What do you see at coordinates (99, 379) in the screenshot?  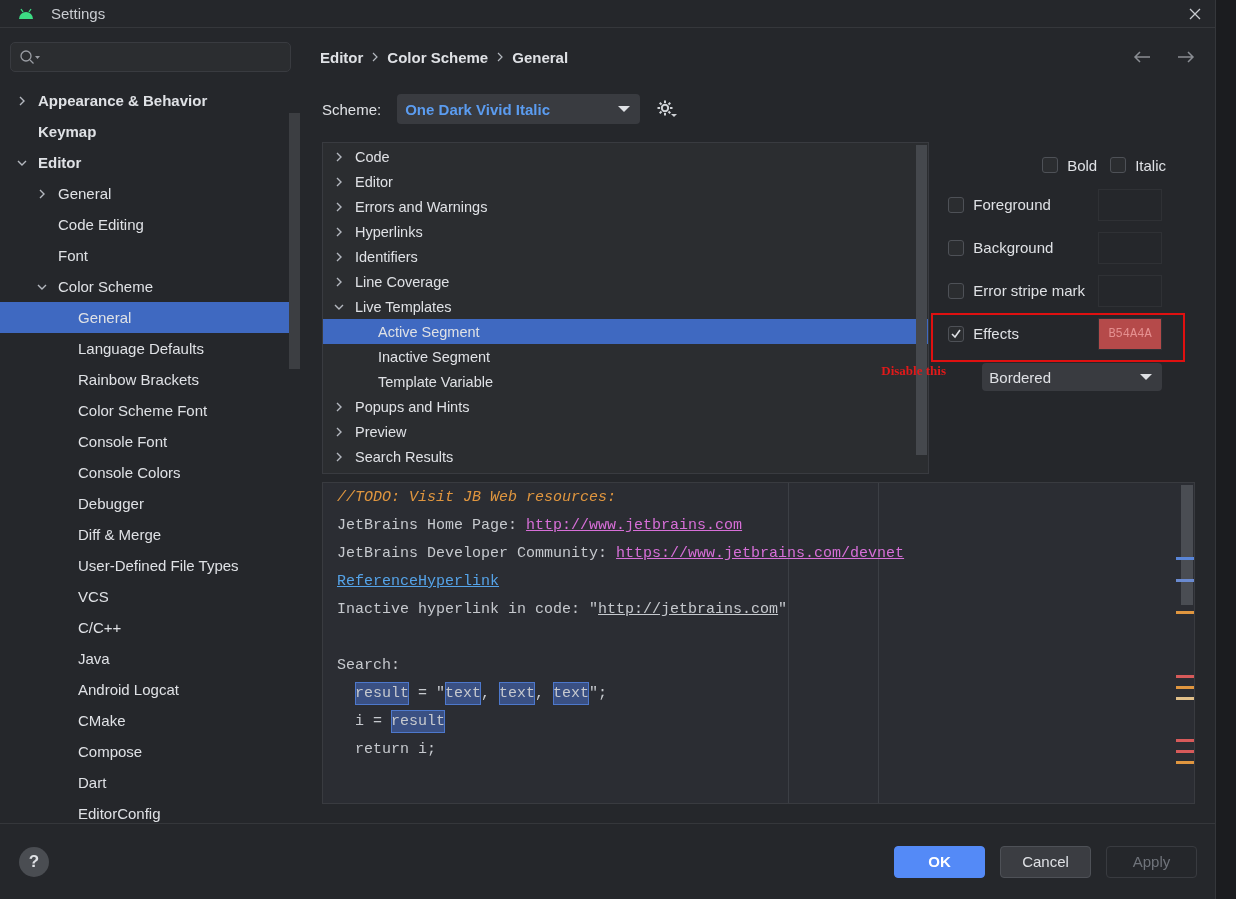 I see `tree-item: Rainbow Brackets` at bounding box center [99, 379].